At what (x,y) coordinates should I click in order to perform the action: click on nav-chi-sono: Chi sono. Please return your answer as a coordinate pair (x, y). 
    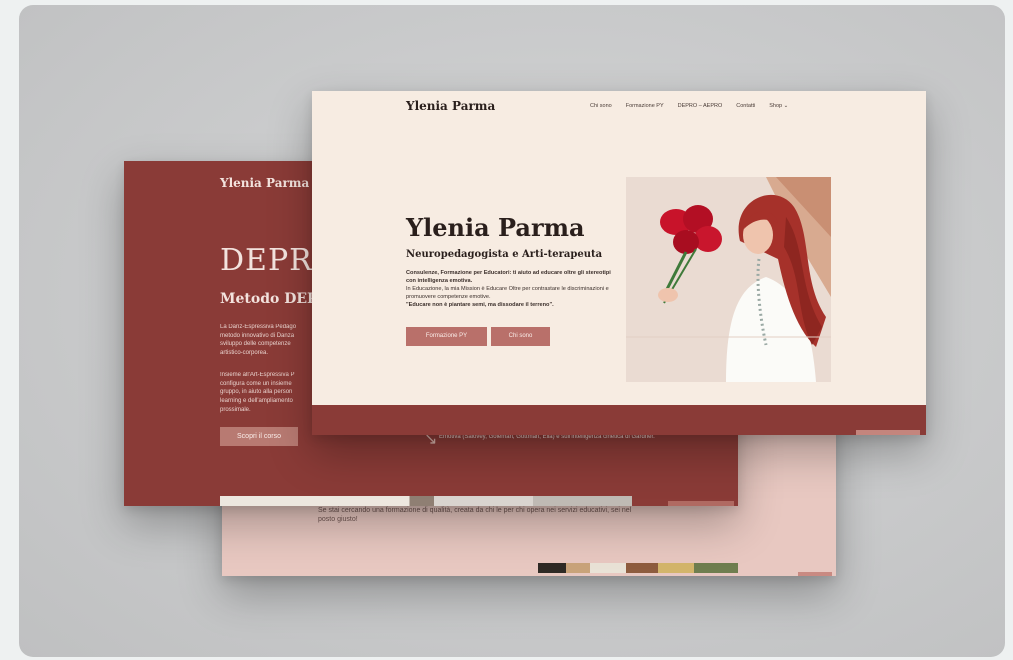
    Looking at the image, I should click on (601, 106).